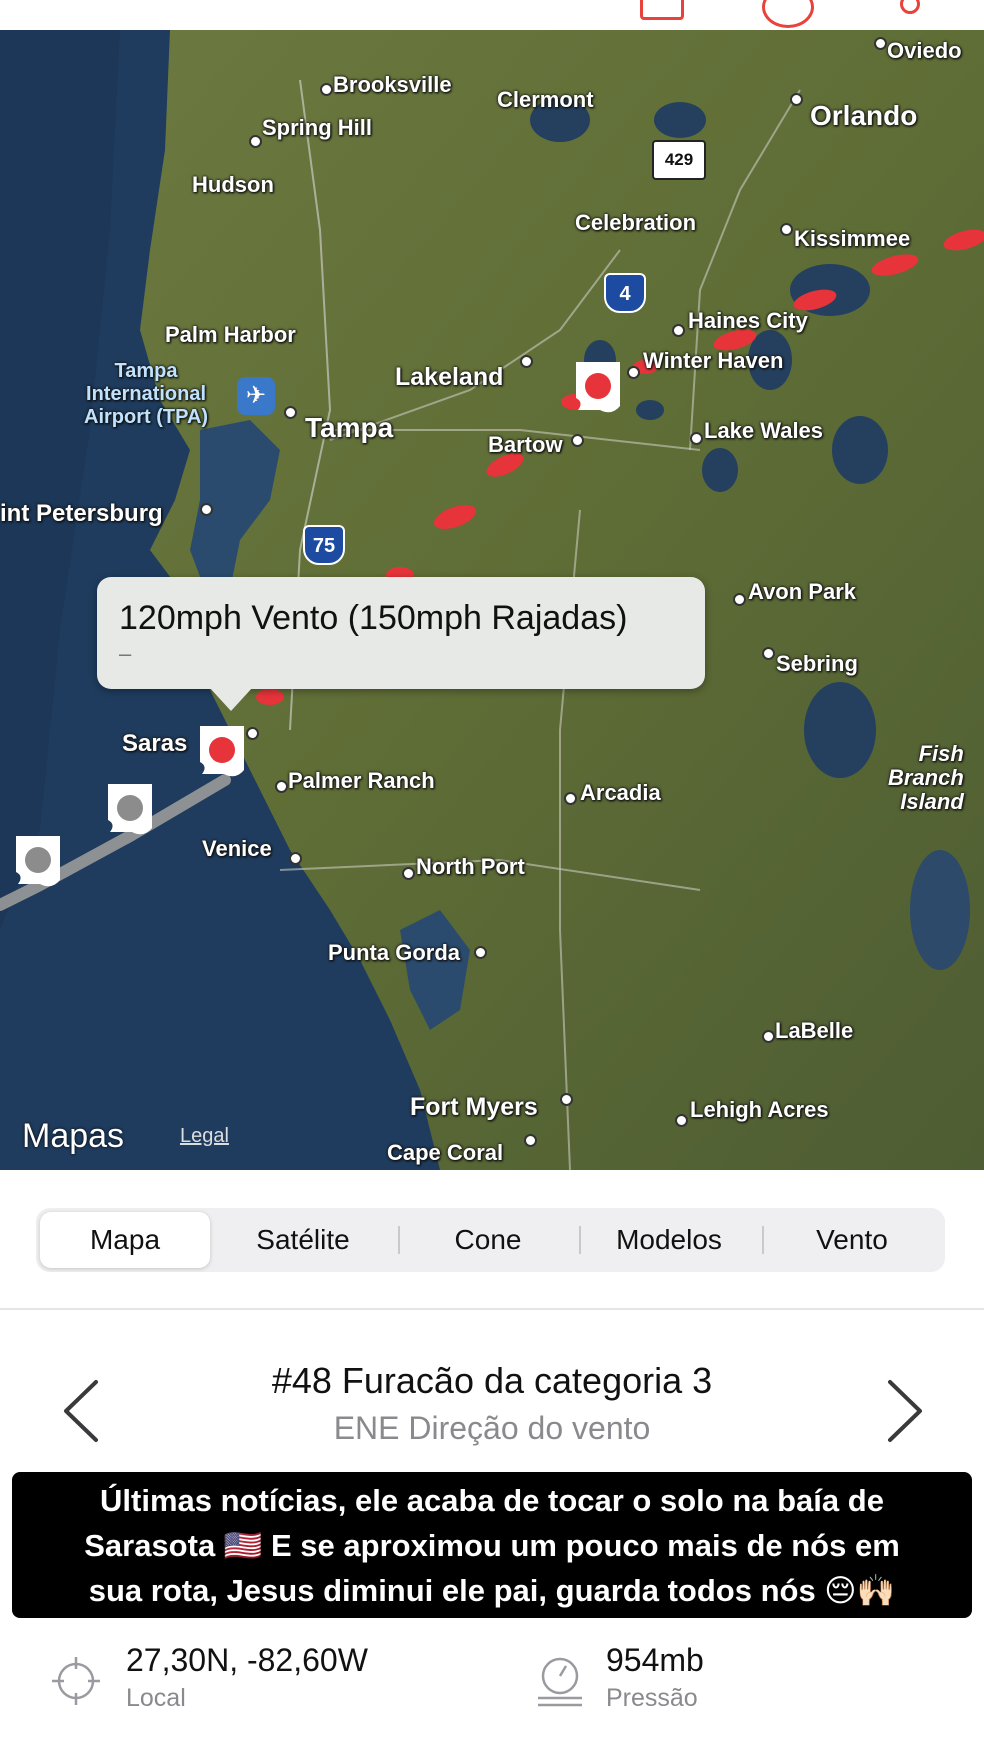 The height and width of the screenshot is (1749, 984). What do you see at coordinates (852, 1240) in the screenshot?
I see `segment-vento: Vento` at bounding box center [852, 1240].